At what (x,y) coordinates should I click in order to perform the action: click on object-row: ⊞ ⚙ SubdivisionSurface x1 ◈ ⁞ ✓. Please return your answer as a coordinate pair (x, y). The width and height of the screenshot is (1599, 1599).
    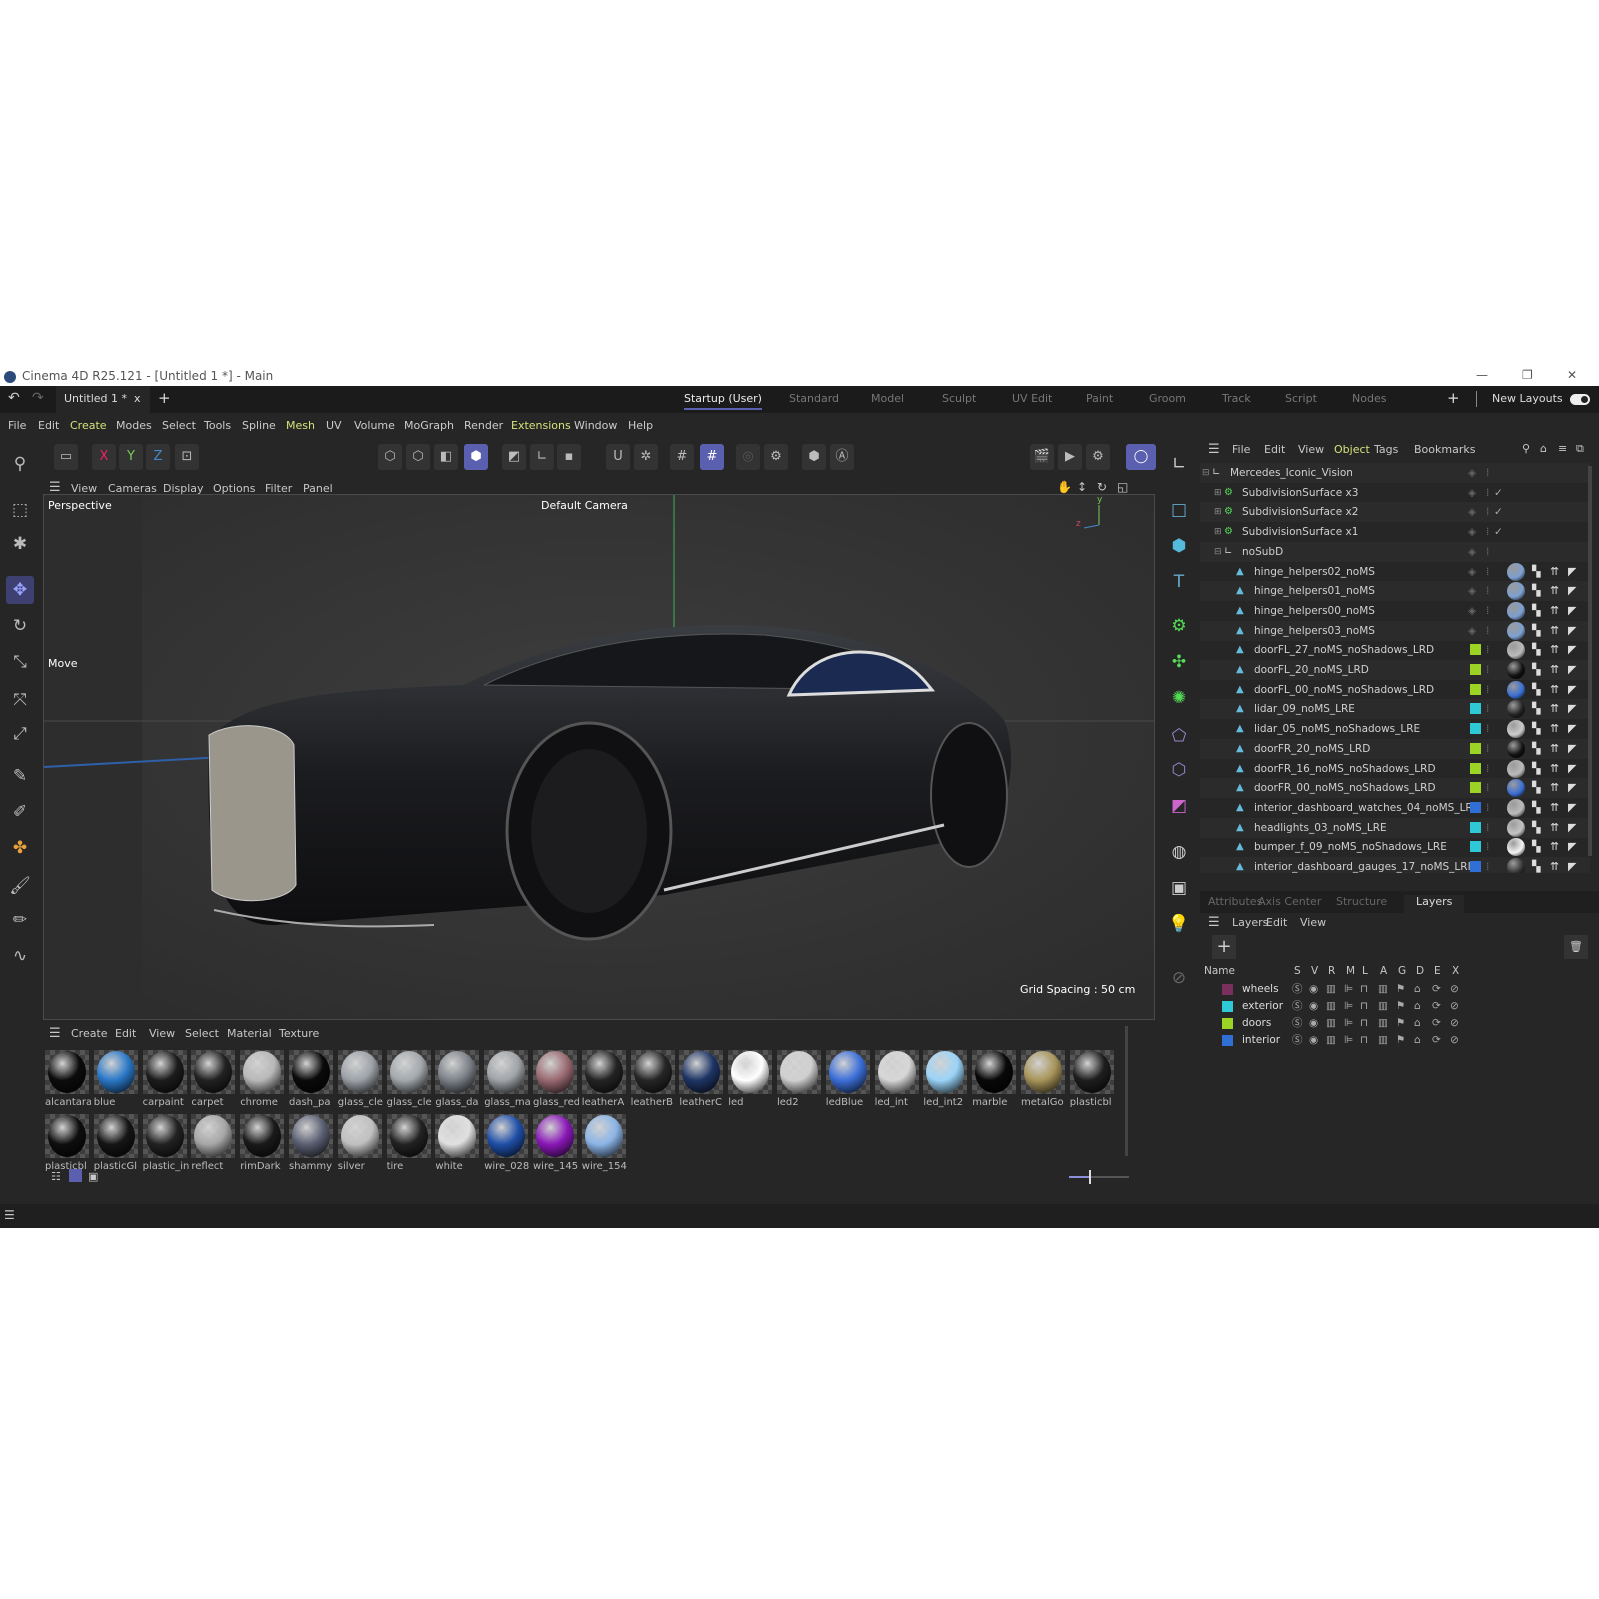
    Looking at the image, I should click on (1395, 532).